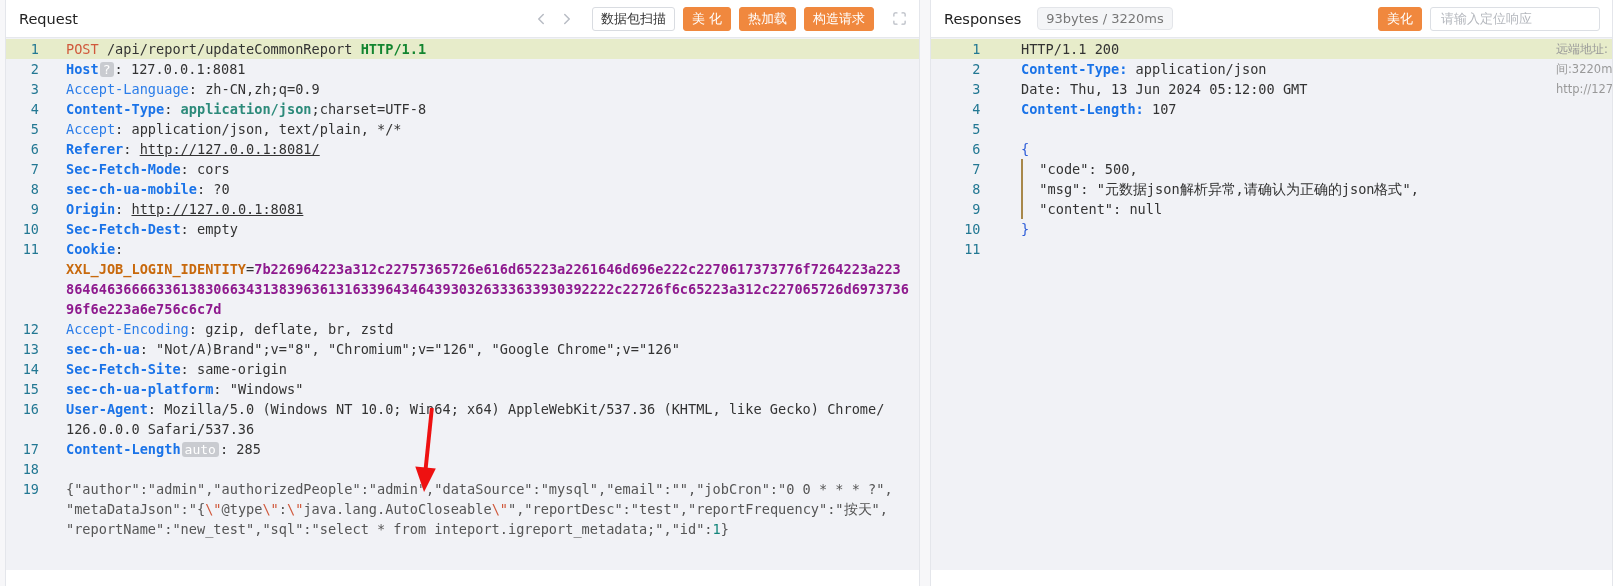 The width and height of the screenshot is (1613, 586). Describe the element at coordinates (477, 509) in the screenshot. I see `code-line: "metaDataJson":"{\"@type\":\"java.lang.AutoCloseable\"","reportDesc":"test","reportFrequency":"按天",` at that location.